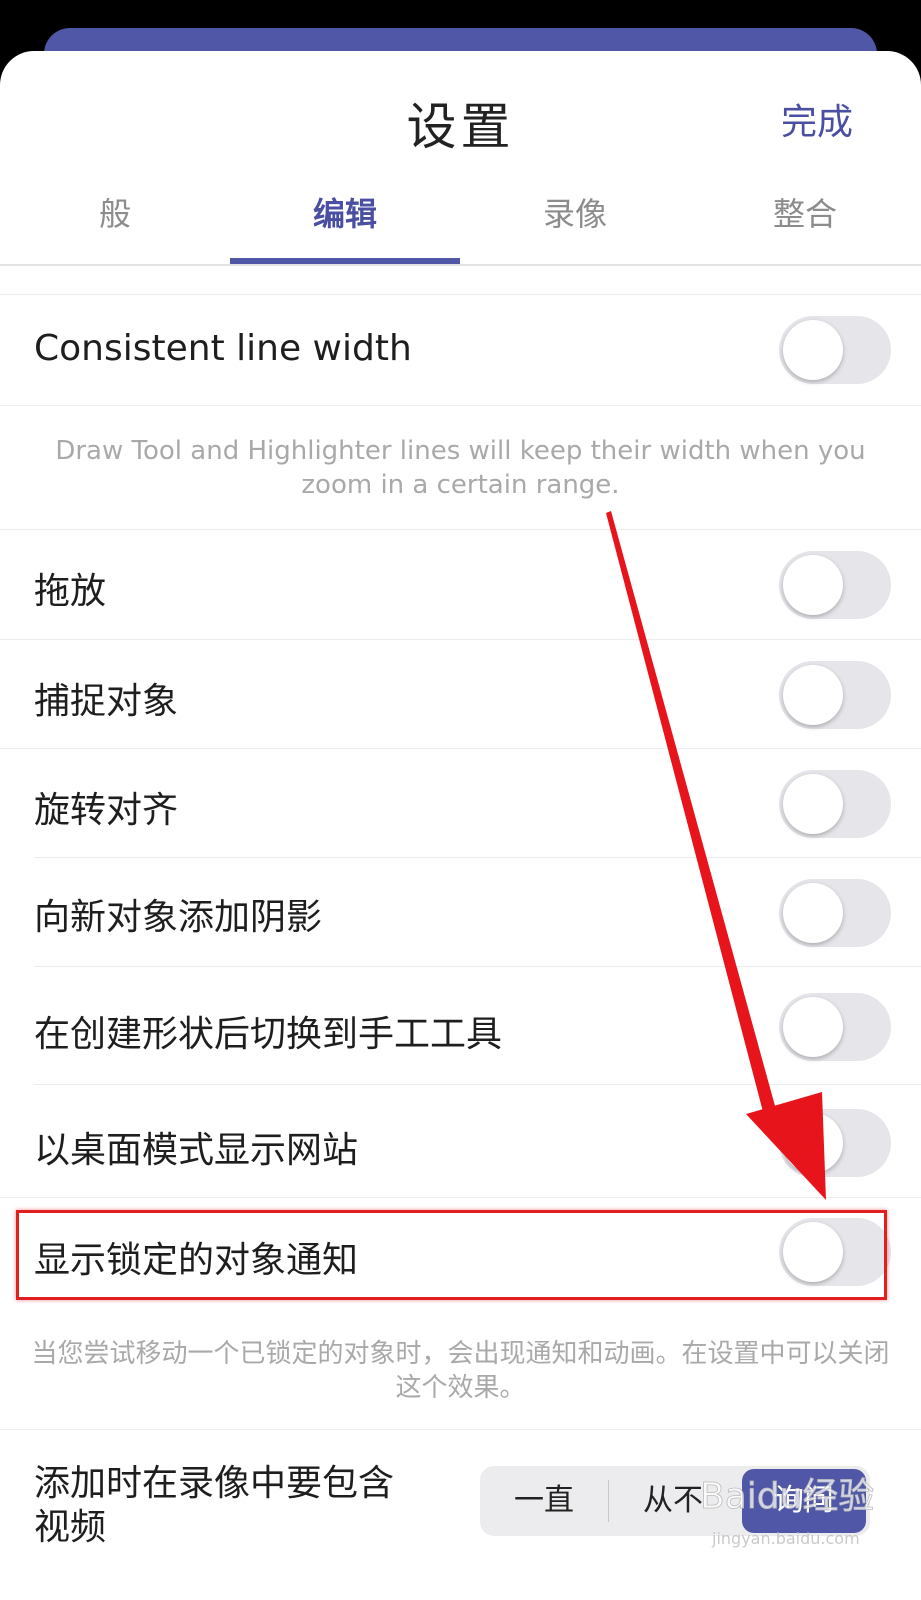 The width and height of the screenshot is (921, 1600). I want to click on tab-general: 般, so click(115, 220).